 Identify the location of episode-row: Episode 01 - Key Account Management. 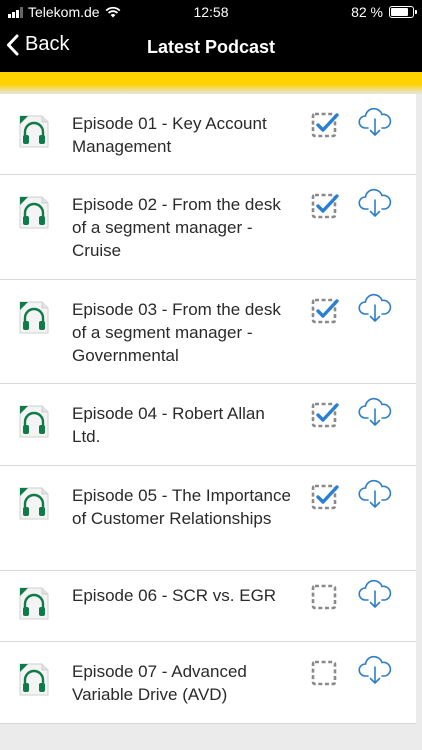
(208, 134).